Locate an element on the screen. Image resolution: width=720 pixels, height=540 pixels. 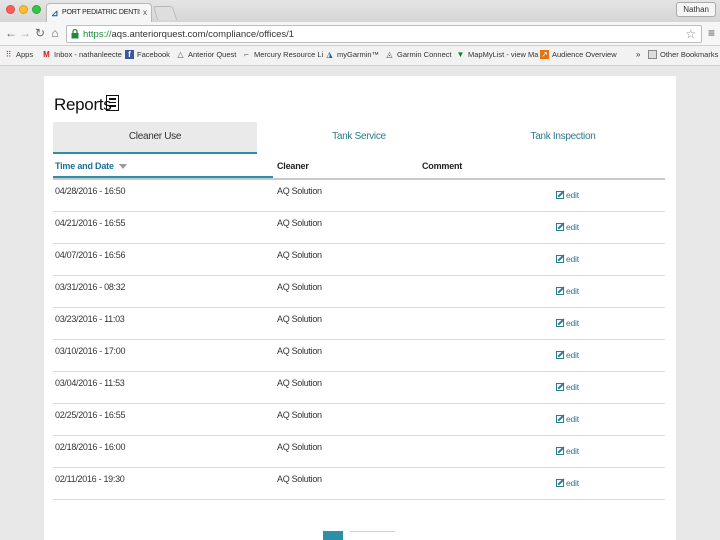
analytics-icon: ↗ is located at coordinates (544, 54).